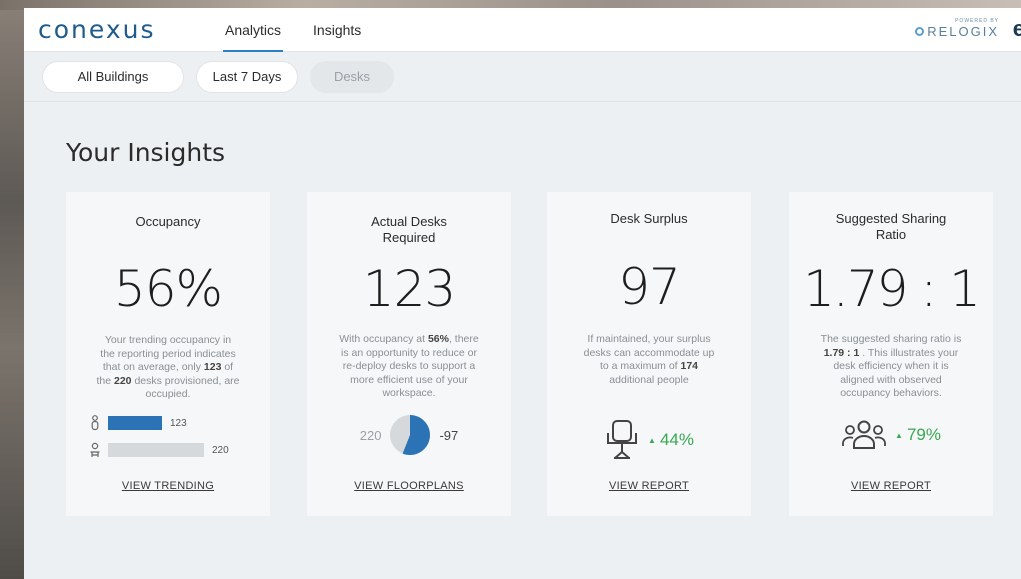 The width and height of the screenshot is (1021, 579). What do you see at coordinates (522, 77) in the screenshot?
I see `filter-bar: All Buildings Last 7 Days Desks` at bounding box center [522, 77].